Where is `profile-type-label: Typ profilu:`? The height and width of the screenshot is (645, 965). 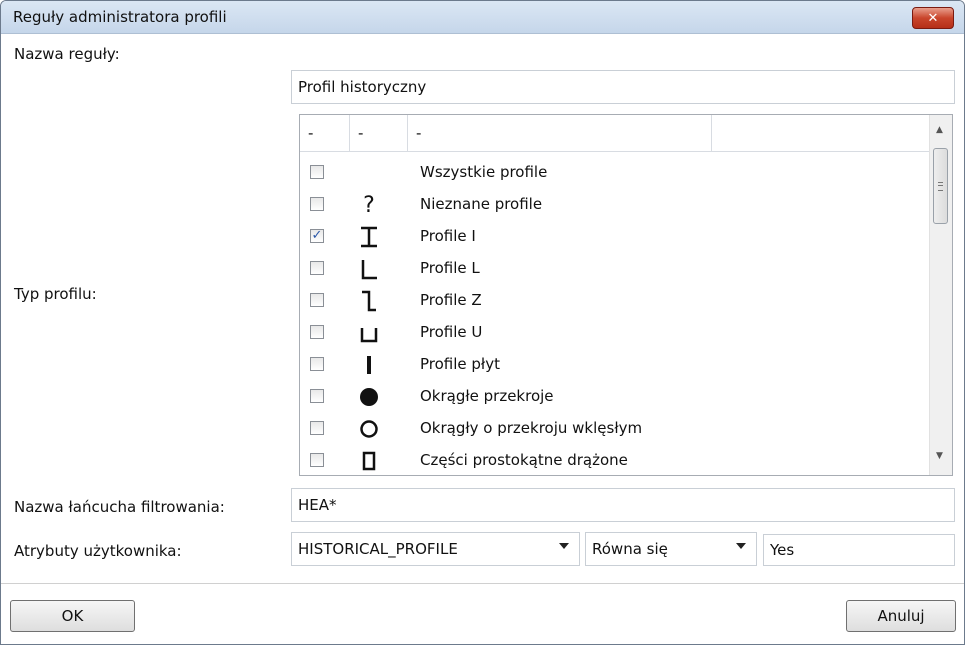
profile-type-label: Typ profilu: is located at coordinates (55, 294).